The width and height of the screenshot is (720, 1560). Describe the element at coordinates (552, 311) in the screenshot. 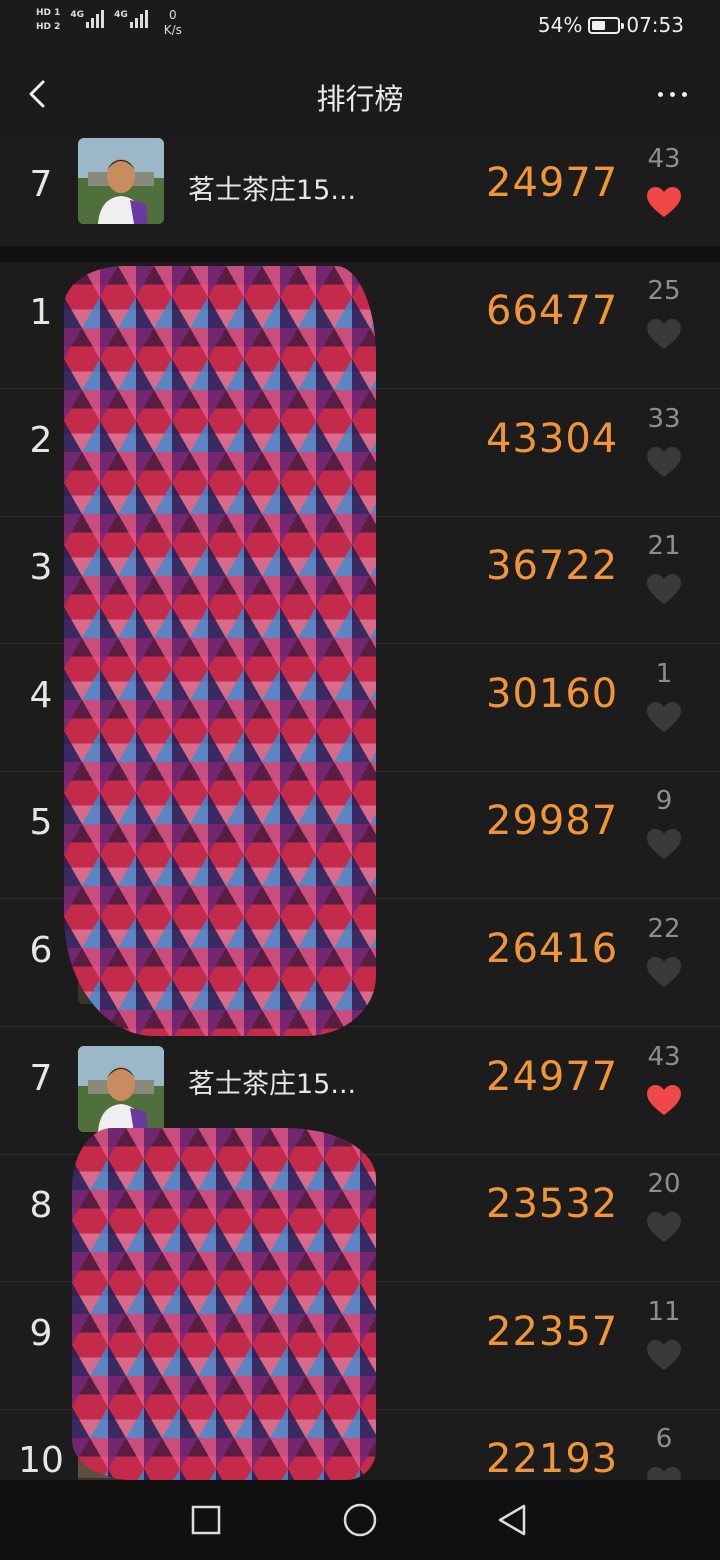

I see `score: 66477` at that location.